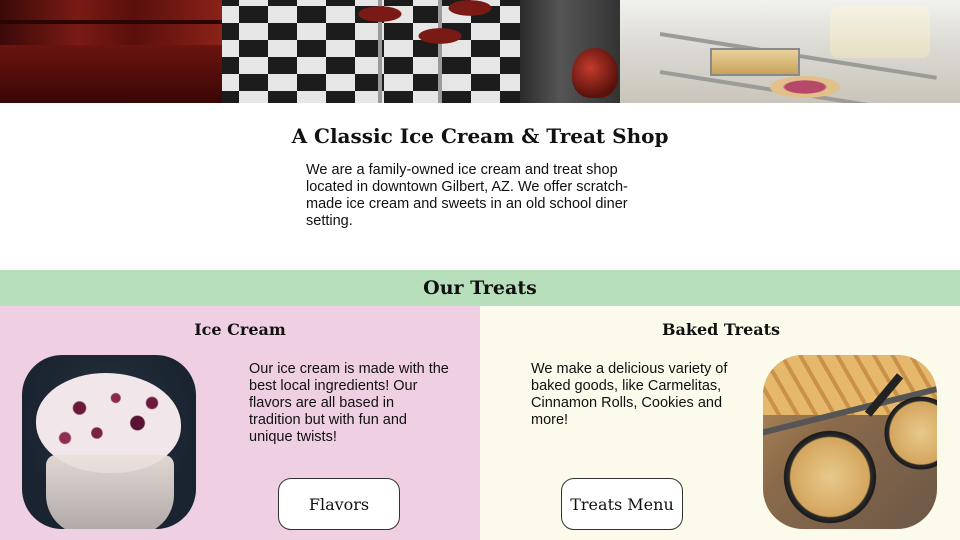 The width and height of the screenshot is (960, 540). I want to click on pastry-tray, so click(755, 62).